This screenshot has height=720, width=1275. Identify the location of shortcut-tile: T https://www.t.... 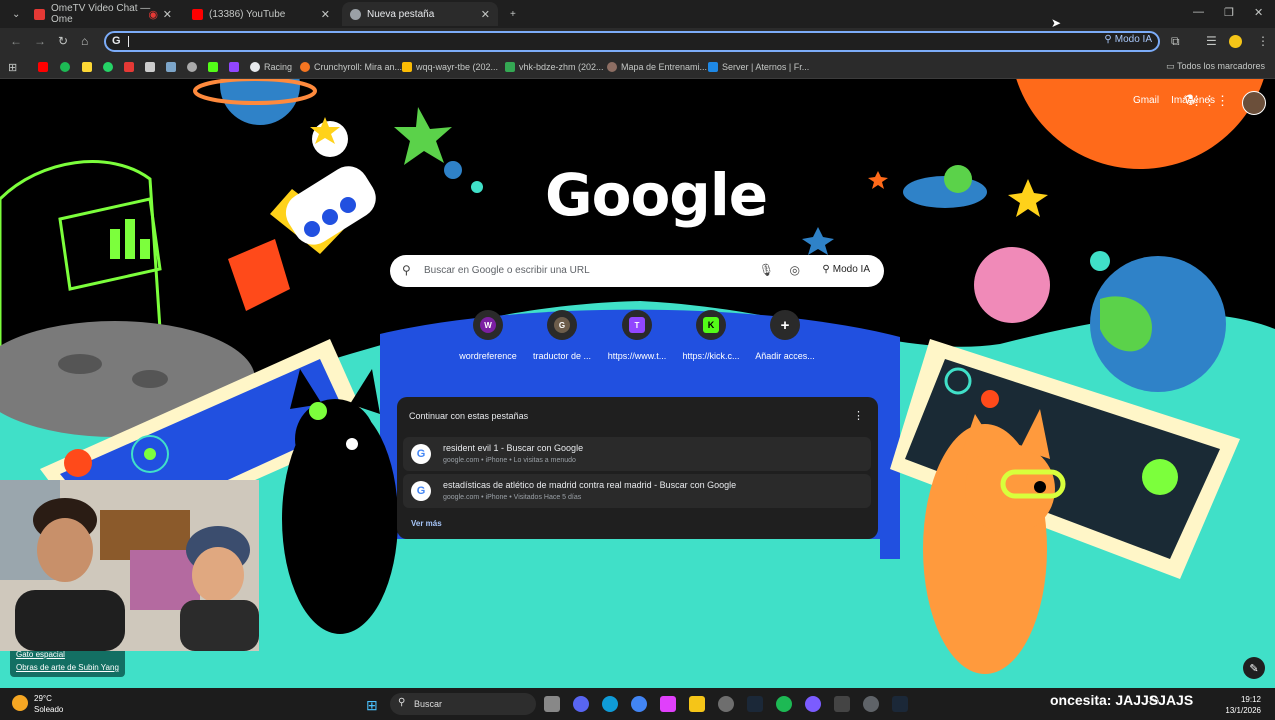
(637, 335).